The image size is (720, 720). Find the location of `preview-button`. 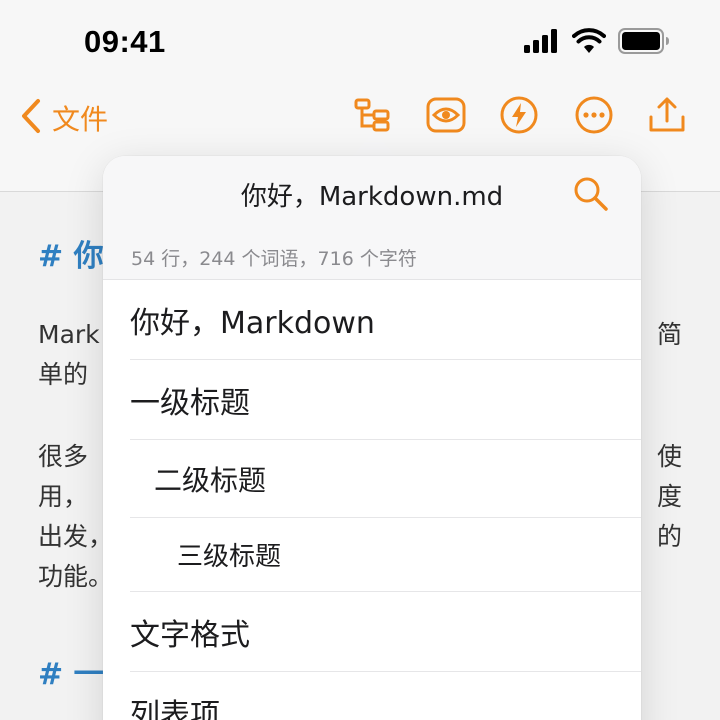

preview-button is located at coordinates (446, 117).